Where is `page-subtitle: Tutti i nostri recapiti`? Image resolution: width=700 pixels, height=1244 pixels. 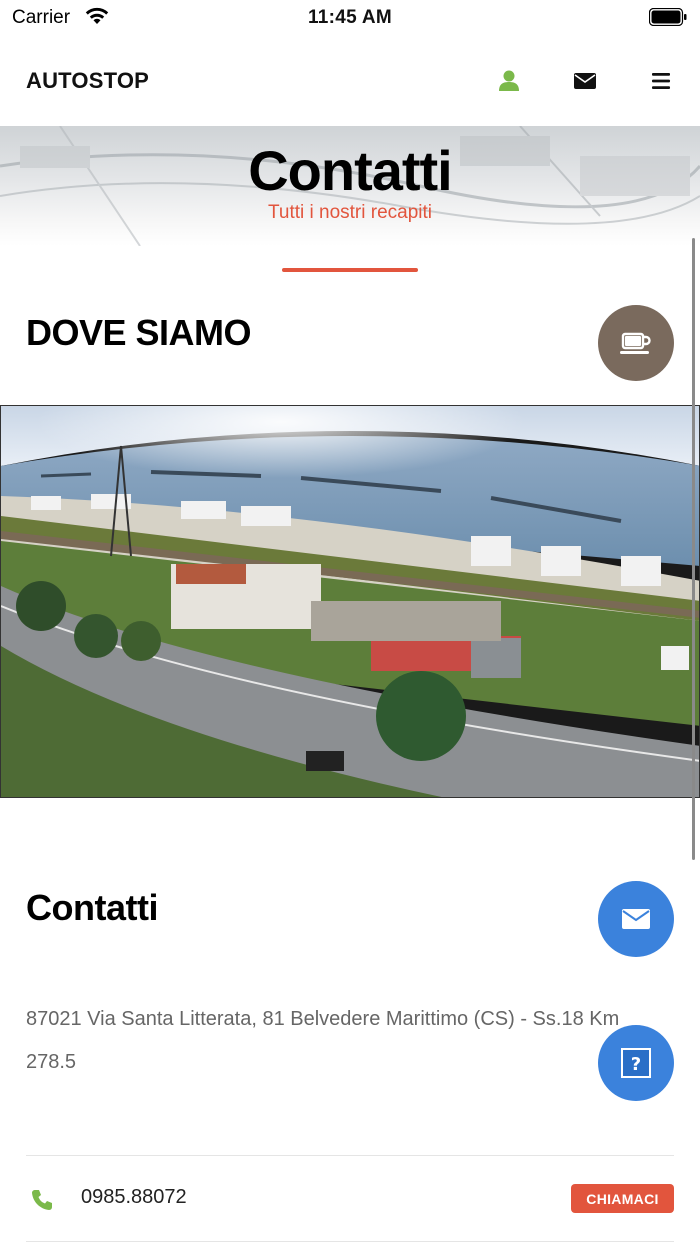 page-subtitle: Tutti i nostri recapiti is located at coordinates (349, 212).